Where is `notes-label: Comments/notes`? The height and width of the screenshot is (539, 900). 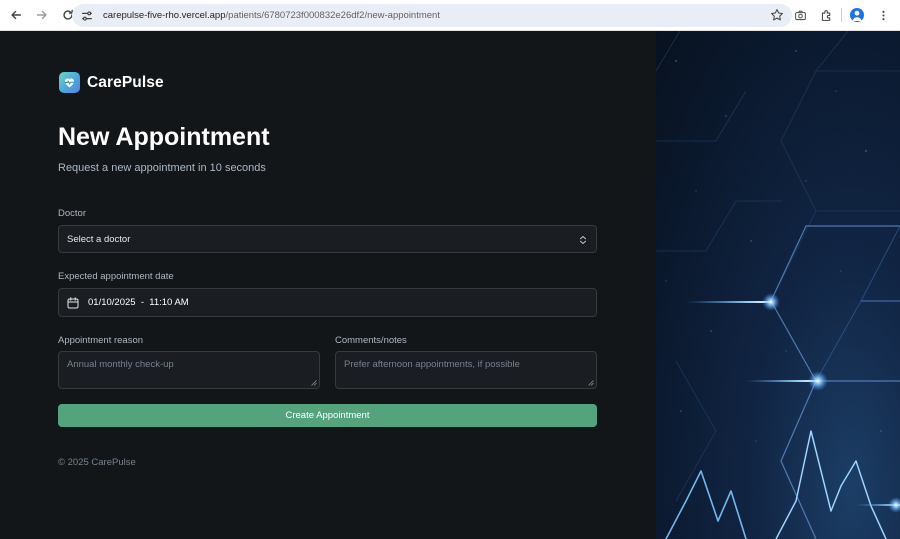 notes-label: Comments/notes is located at coordinates (371, 340).